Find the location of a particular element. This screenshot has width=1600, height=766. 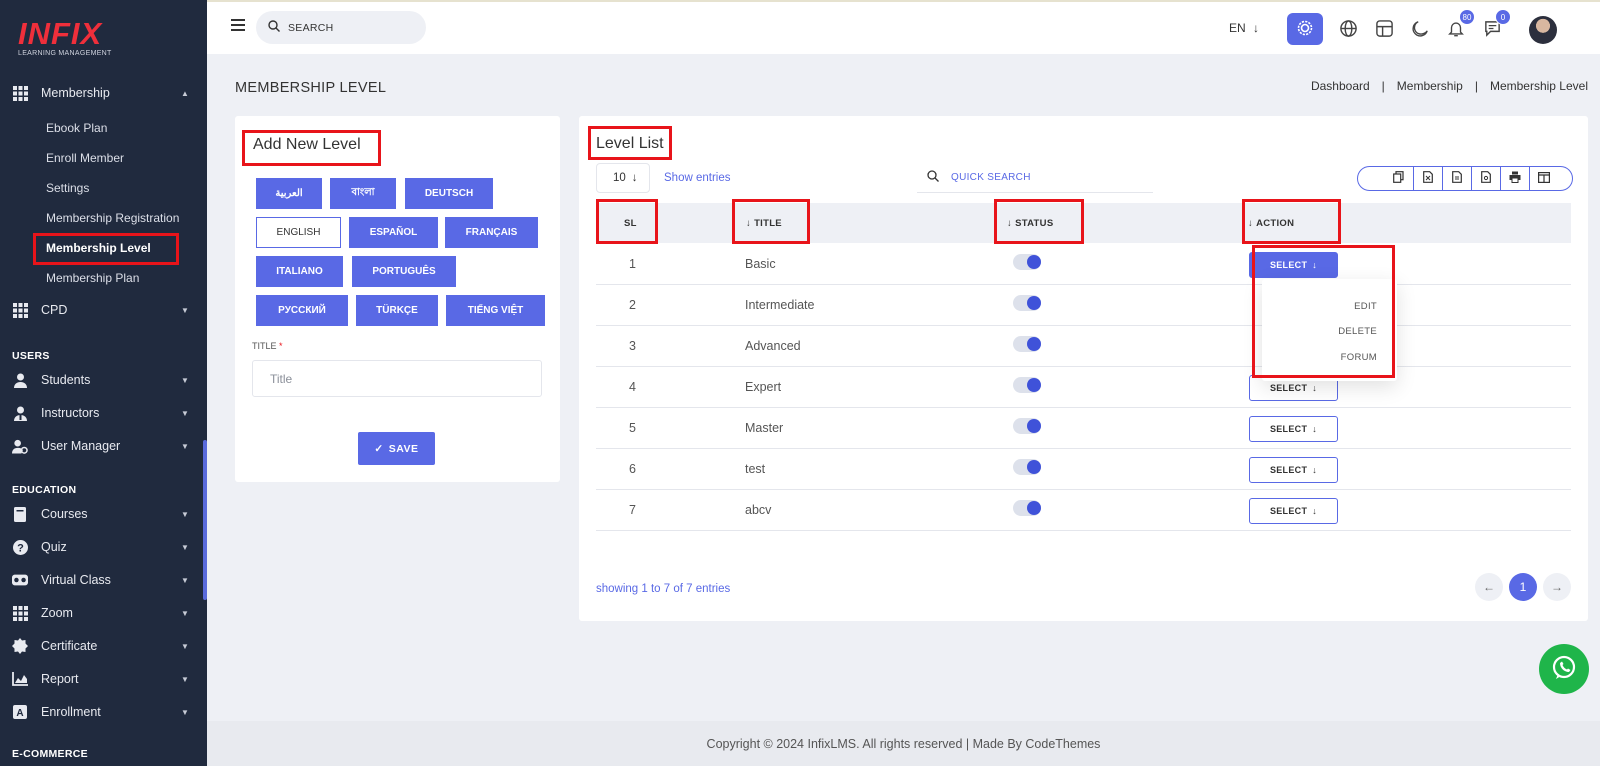

sidebar-item-instructors: Instructors ▼ is located at coordinates (103, 413).